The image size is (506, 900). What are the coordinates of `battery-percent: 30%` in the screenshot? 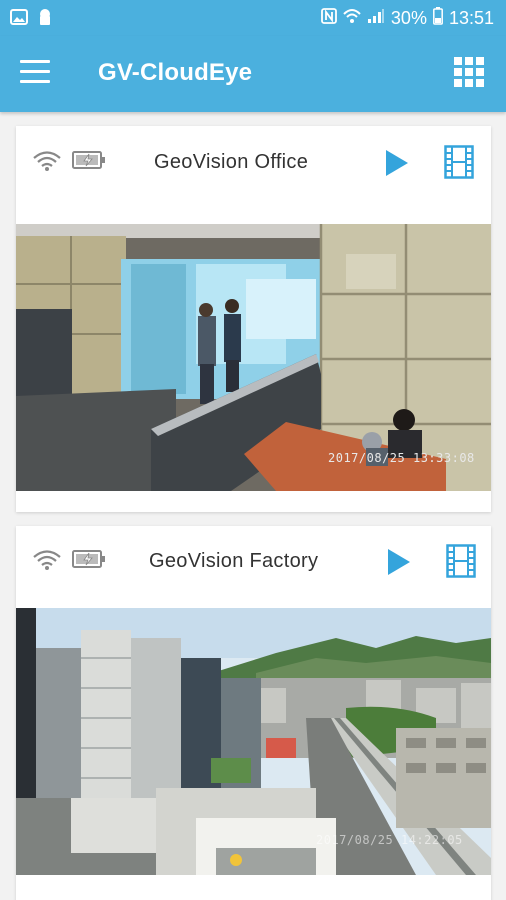 It's located at (408, 18).